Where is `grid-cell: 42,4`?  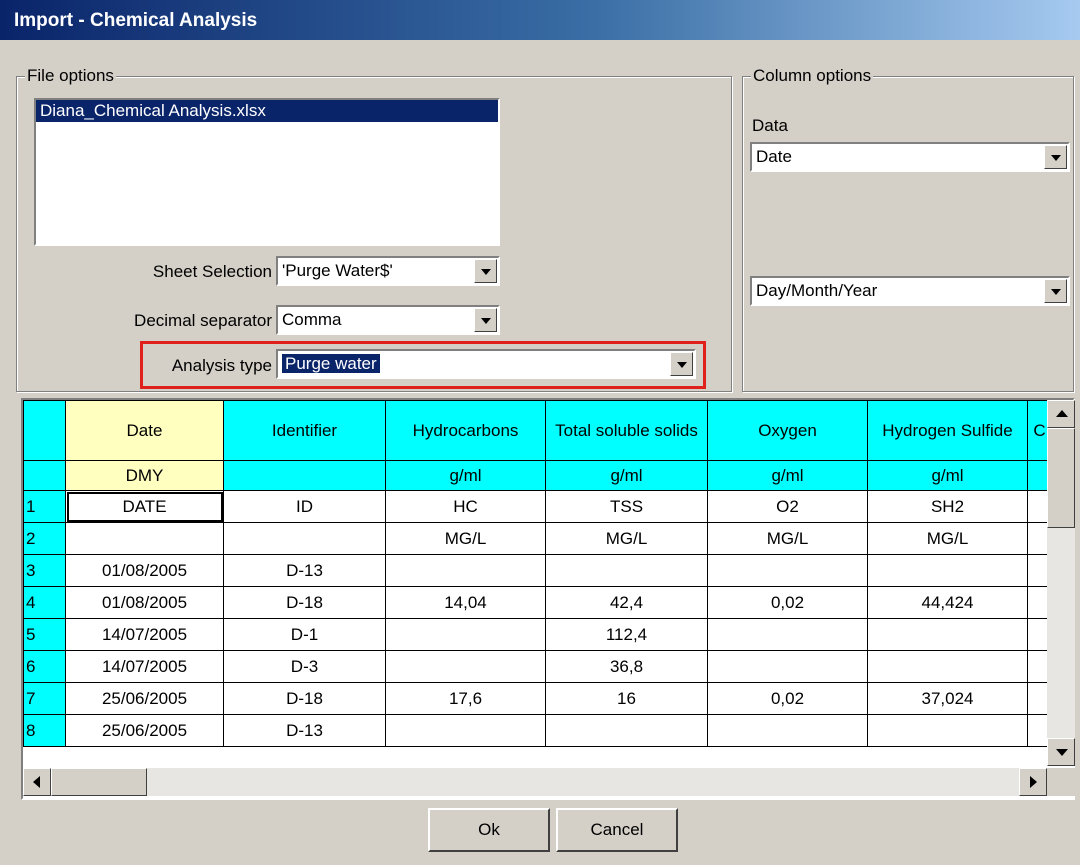 grid-cell: 42,4 is located at coordinates (626, 602).